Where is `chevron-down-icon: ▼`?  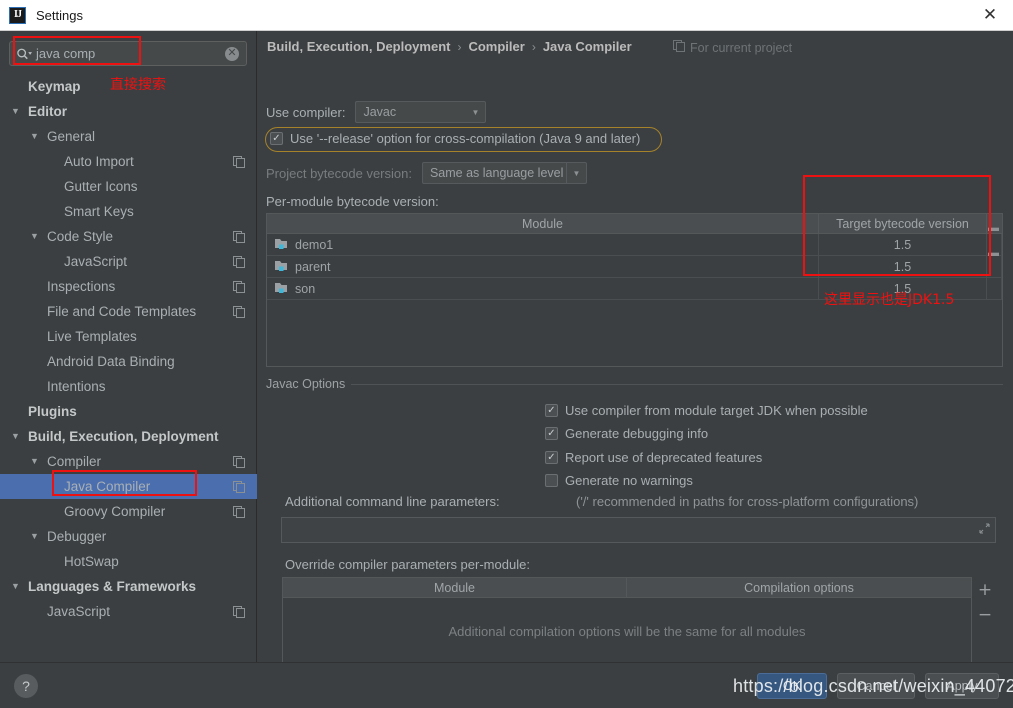
chevron-down-icon: ▼ is located at coordinates (575, 173).